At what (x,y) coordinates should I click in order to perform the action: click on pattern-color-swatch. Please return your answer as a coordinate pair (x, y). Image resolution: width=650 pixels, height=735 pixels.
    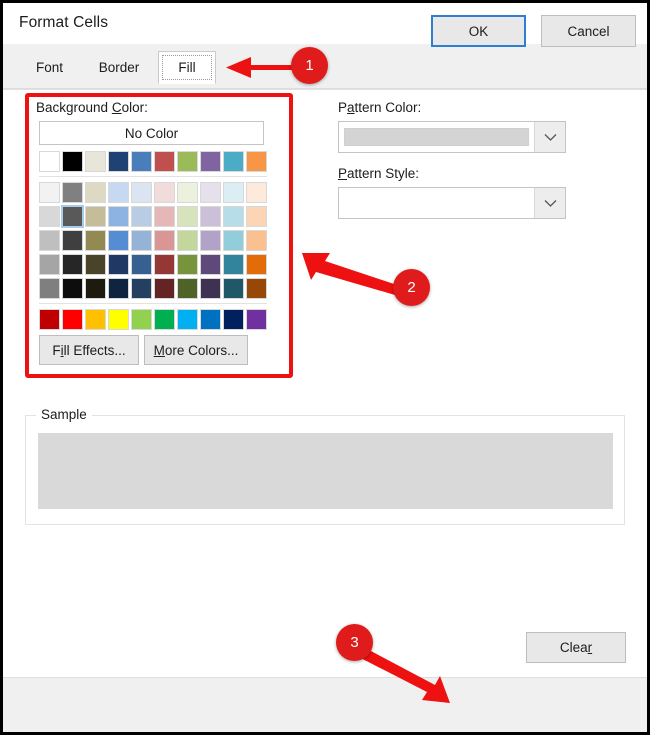
    Looking at the image, I should click on (436, 137).